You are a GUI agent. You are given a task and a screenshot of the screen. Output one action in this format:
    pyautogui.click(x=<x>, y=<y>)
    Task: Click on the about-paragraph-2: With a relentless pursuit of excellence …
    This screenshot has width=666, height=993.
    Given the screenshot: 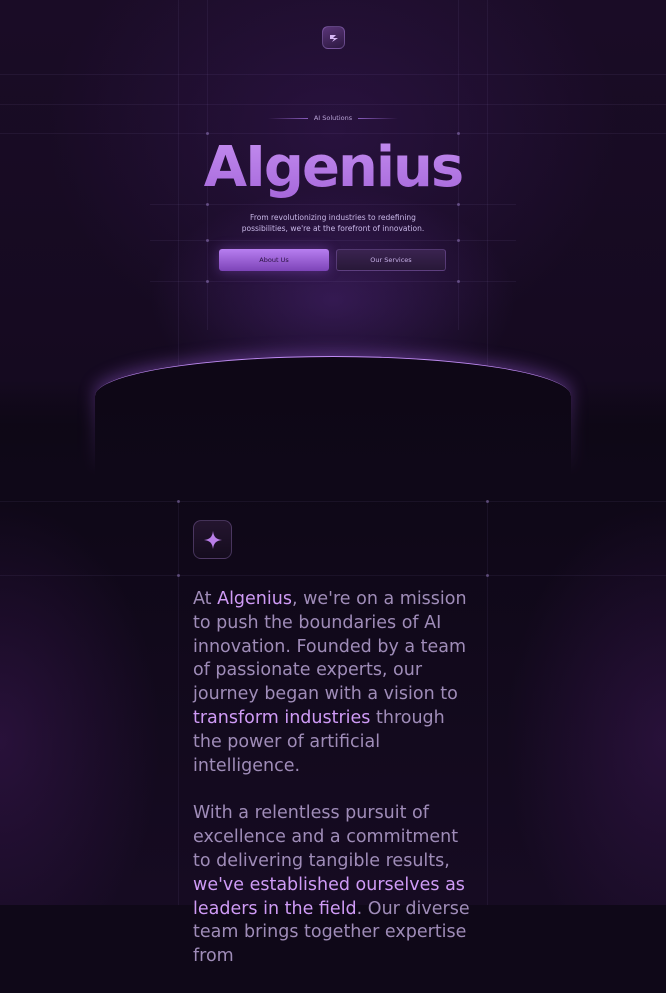 What is the action you would take?
    pyautogui.click(x=335, y=885)
    